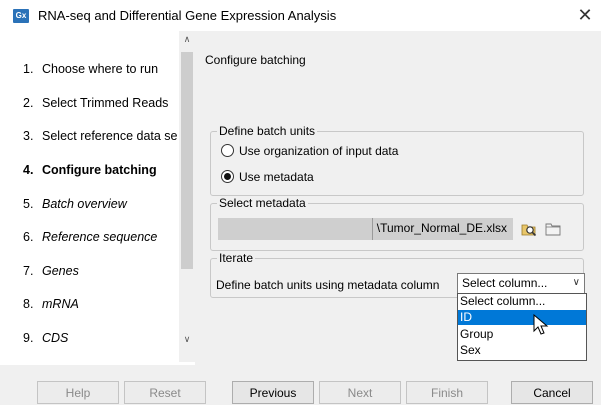 This screenshot has width=601, height=405. Describe the element at coordinates (187, 39) in the screenshot. I see `scroll-up-icon: ∧` at that location.